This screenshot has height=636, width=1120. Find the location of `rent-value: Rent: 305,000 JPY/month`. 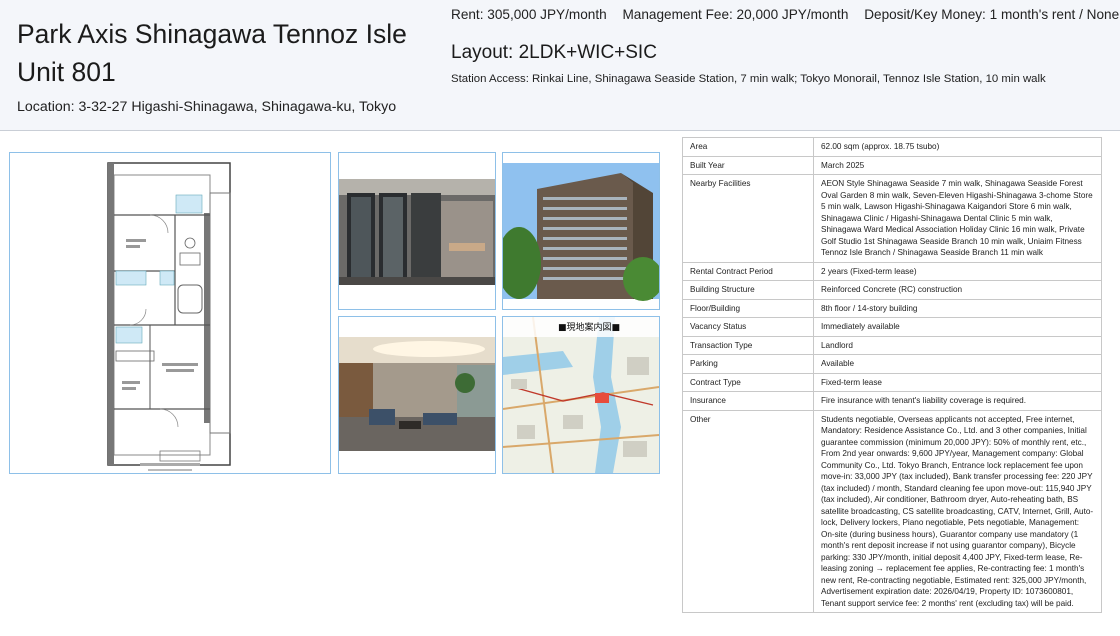

rent-value: Rent: 305,000 JPY/month is located at coordinates (529, 14).